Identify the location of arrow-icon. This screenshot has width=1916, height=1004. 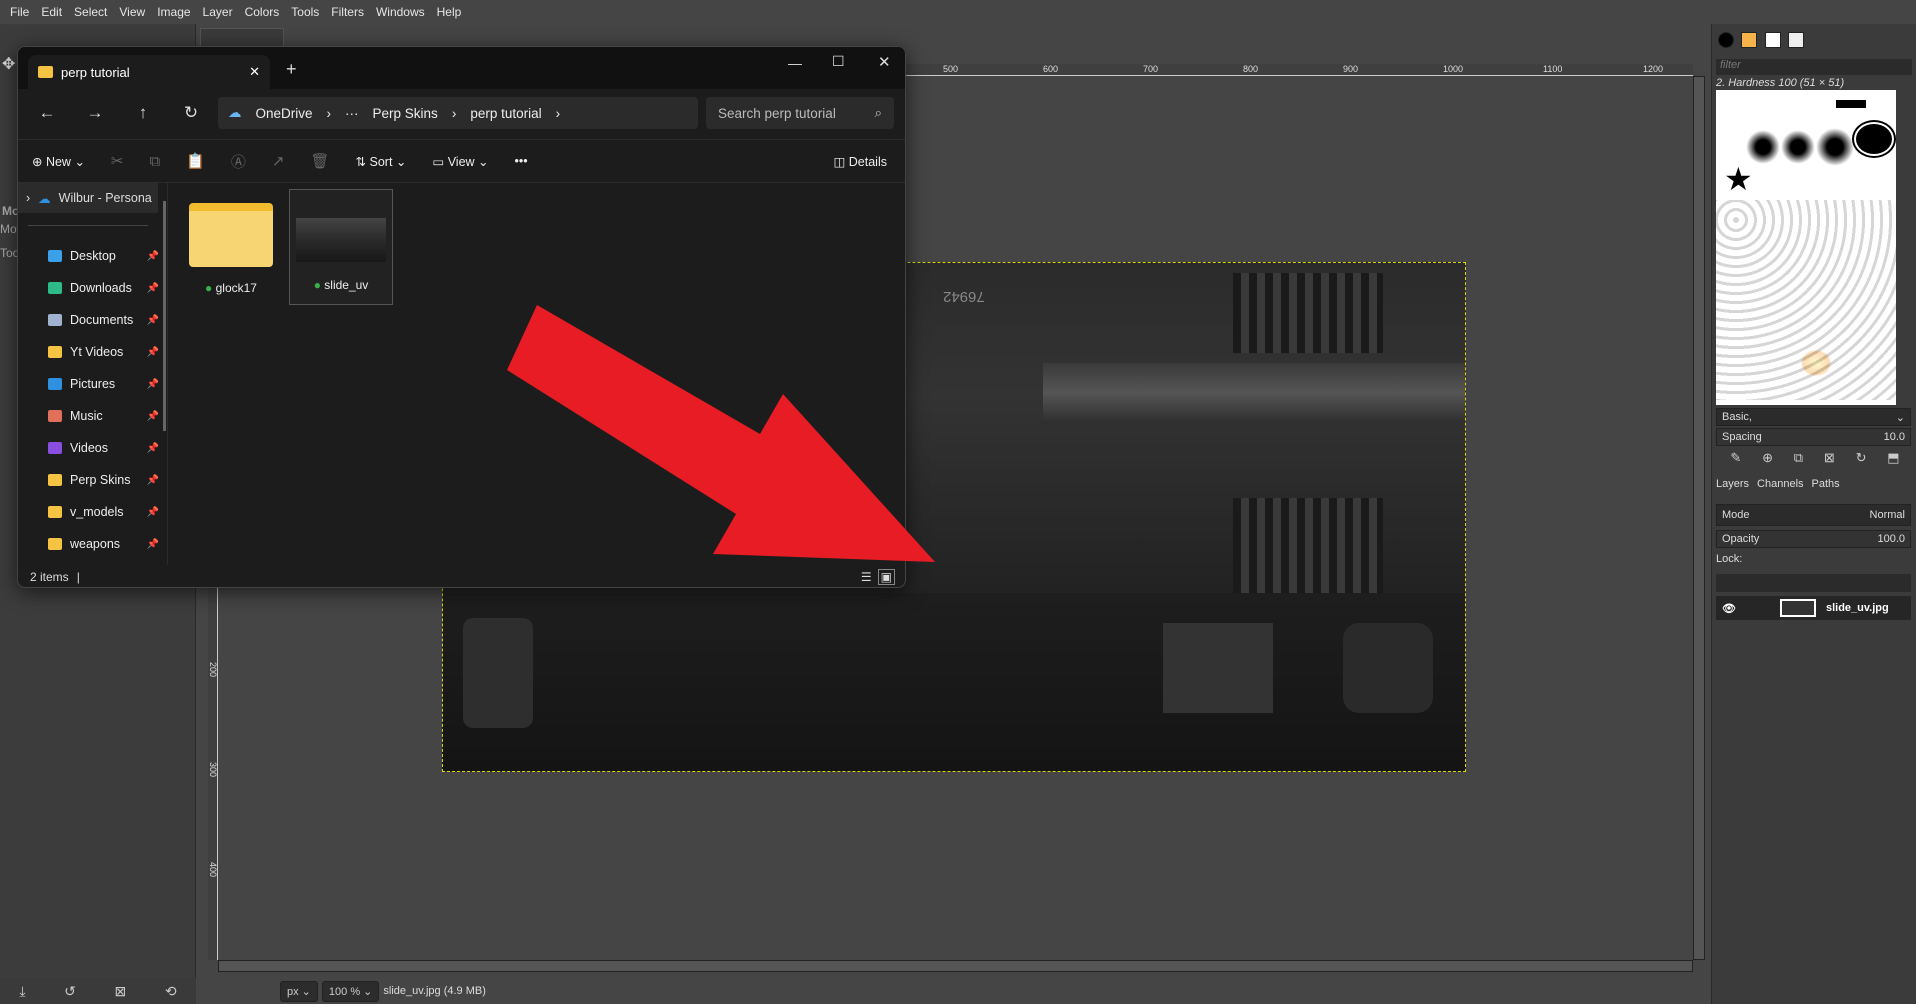
(721, 433).